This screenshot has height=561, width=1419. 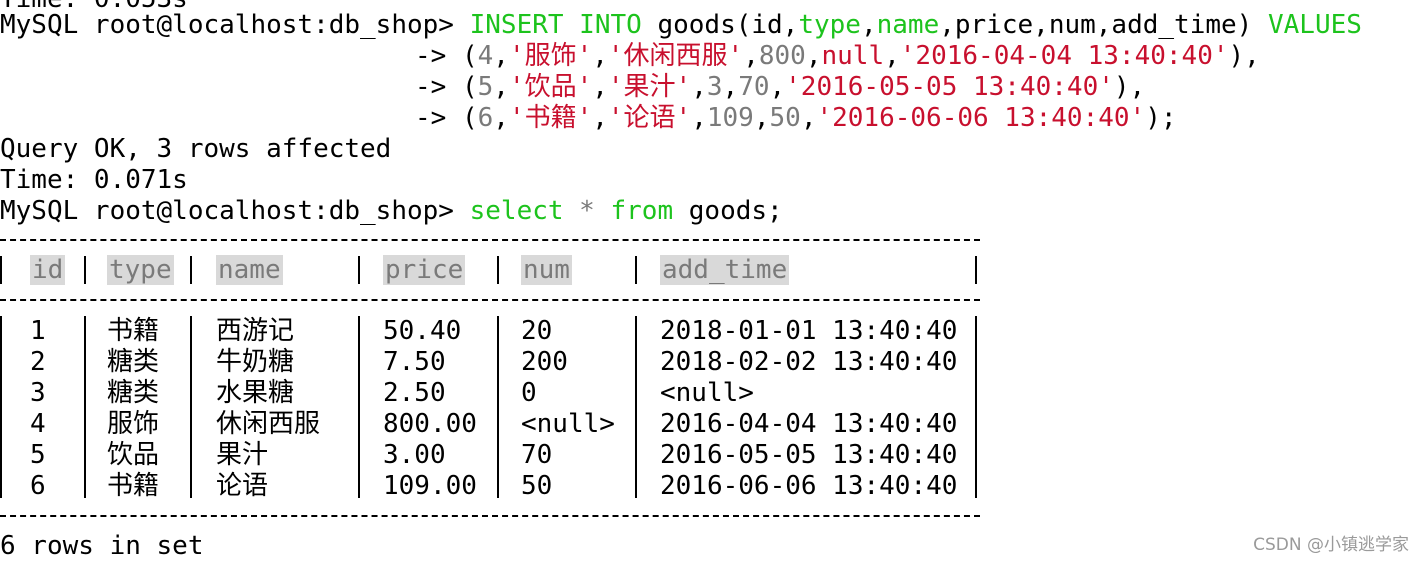 What do you see at coordinates (255, 393) in the screenshot?
I see `table-cell: 水果糖` at bounding box center [255, 393].